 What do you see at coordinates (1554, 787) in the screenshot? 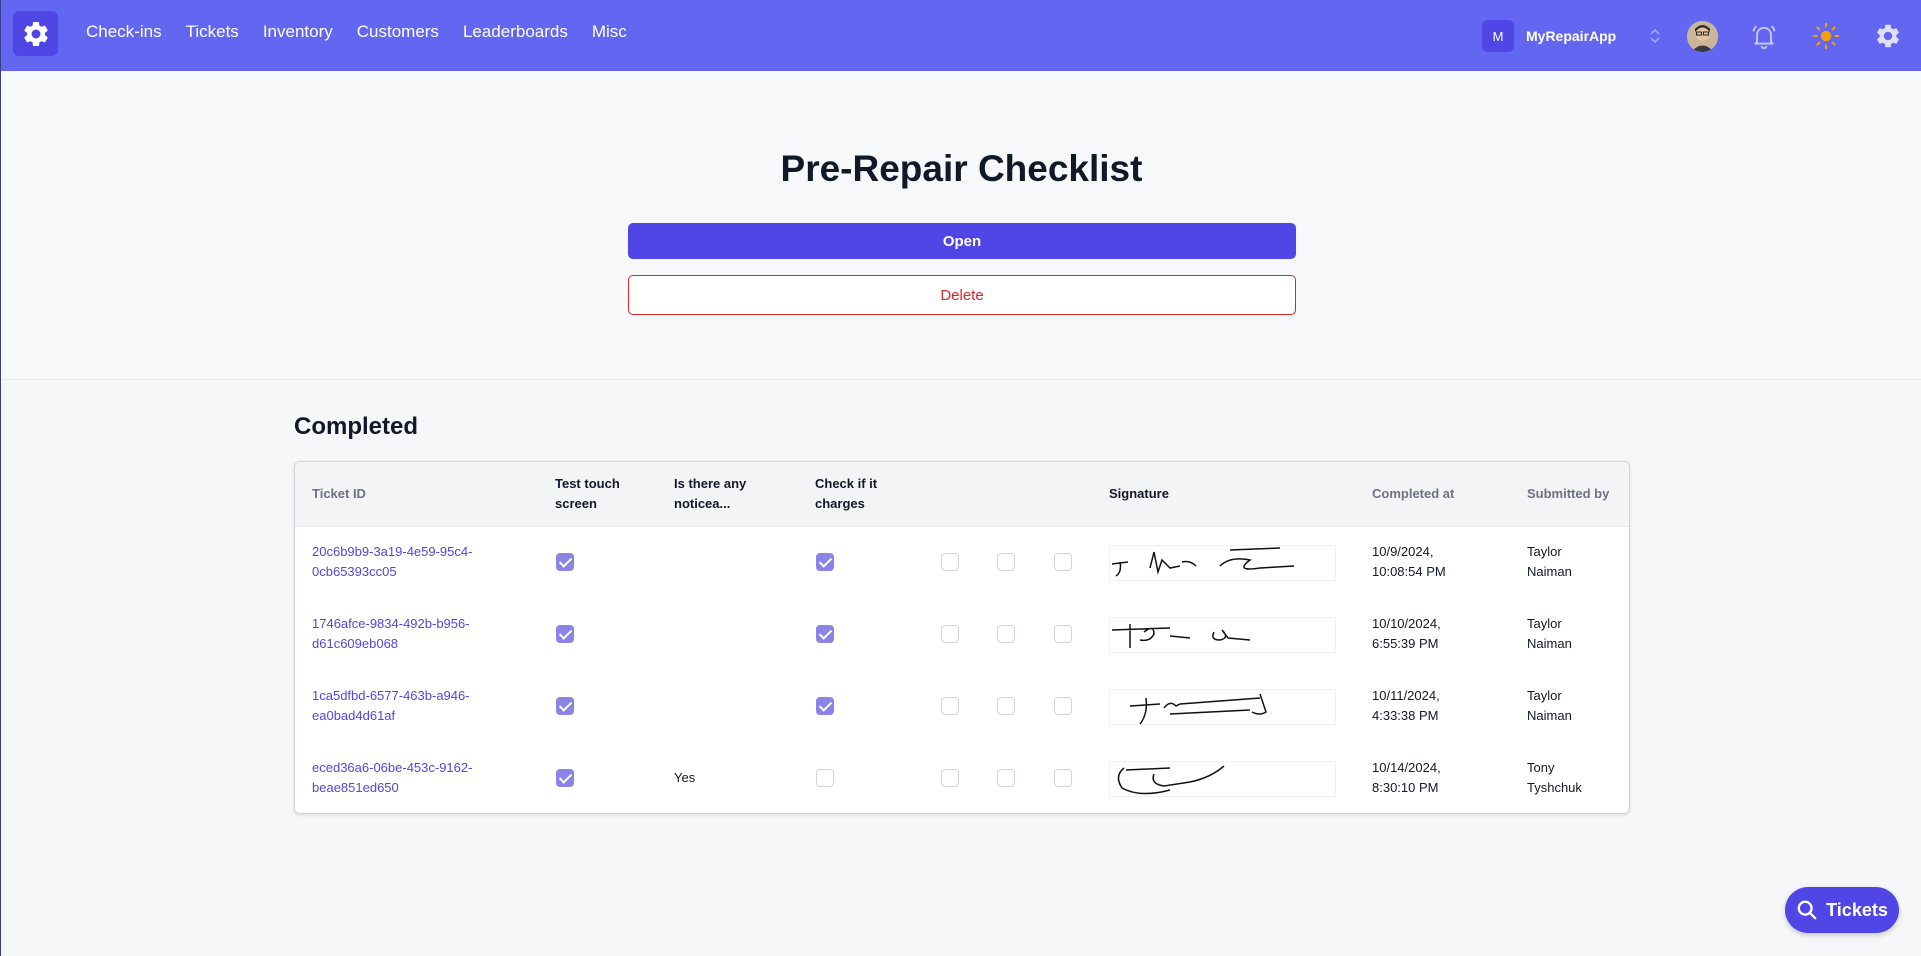
I see `submitted-by-line2: Tyshchuk` at bounding box center [1554, 787].